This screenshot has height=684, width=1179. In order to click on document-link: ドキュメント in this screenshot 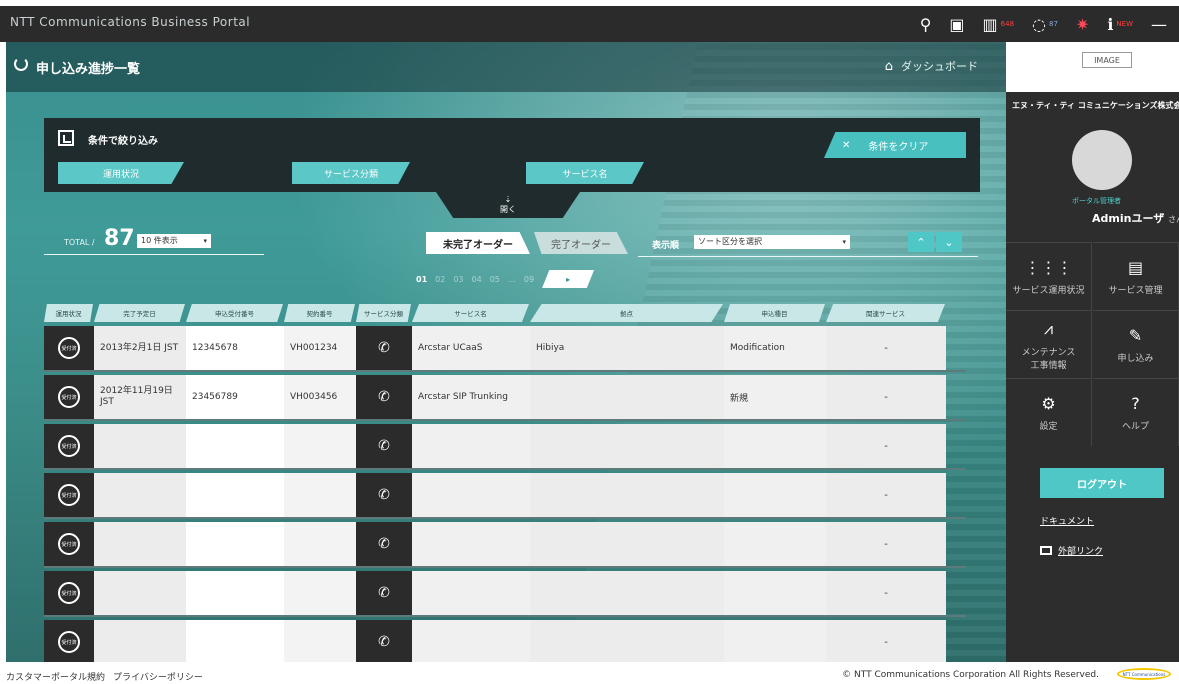, I will do `click(1067, 520)`.